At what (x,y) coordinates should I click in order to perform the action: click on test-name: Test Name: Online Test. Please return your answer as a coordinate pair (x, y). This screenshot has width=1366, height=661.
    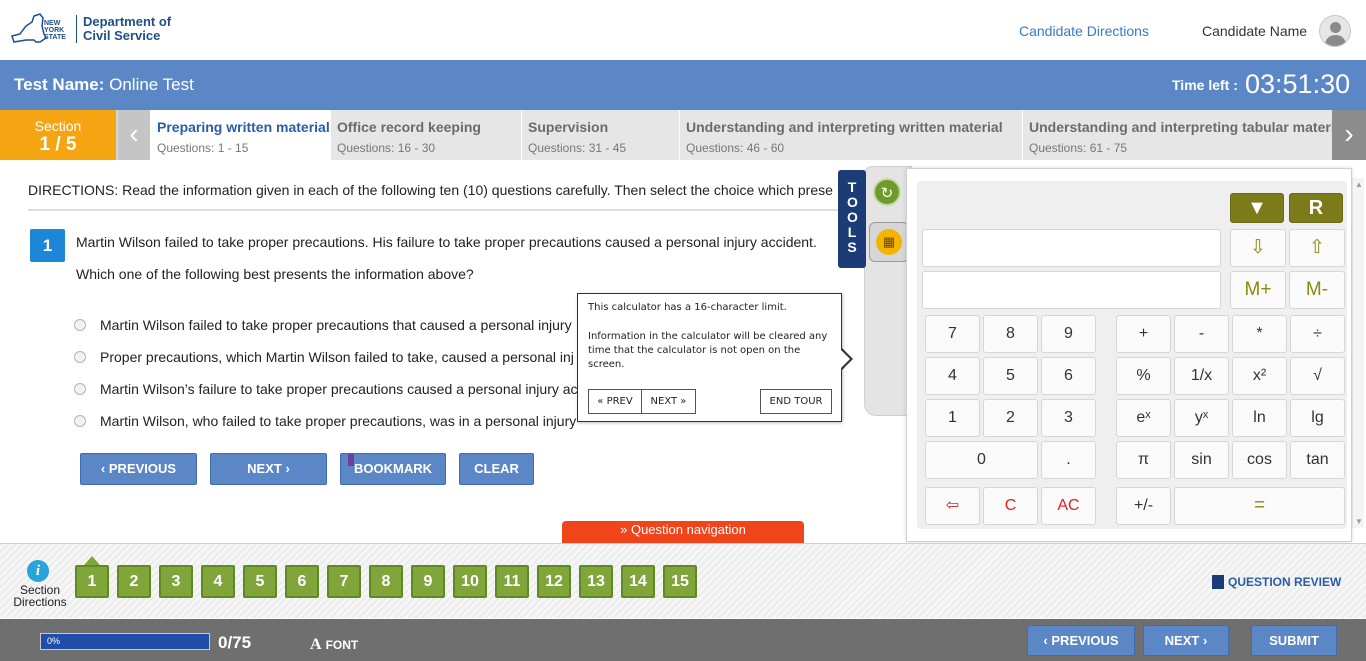
    Looking at the image, I should click on (104, 85).